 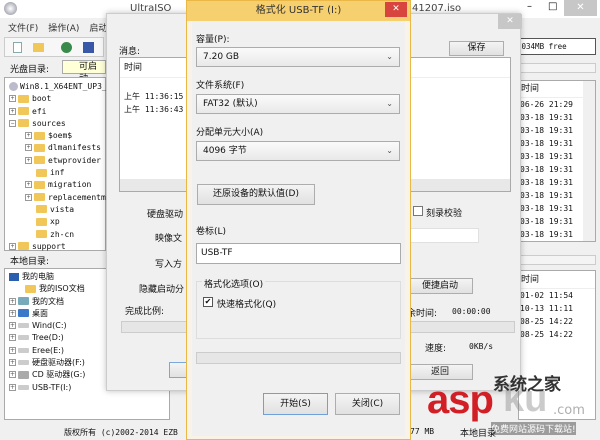 I want to click on image-file-input, so click(x=443, y=235).